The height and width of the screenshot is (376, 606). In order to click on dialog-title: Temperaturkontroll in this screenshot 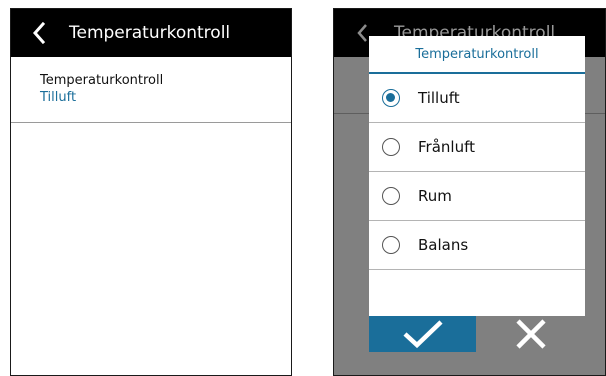, I will do `click(477, 54)`.